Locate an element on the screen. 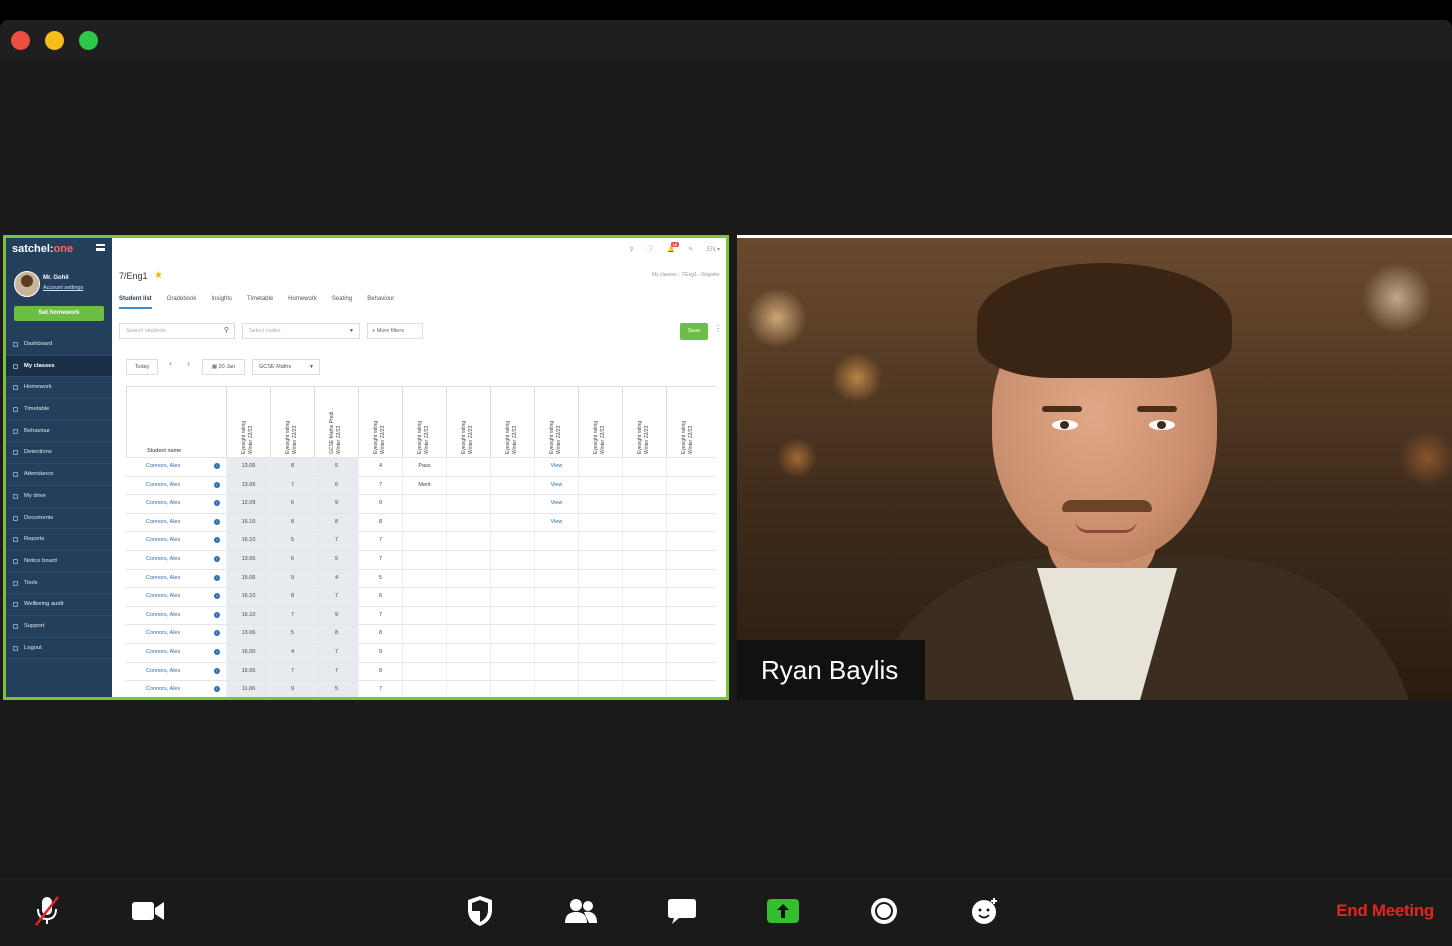  notification-bell-icon: 🔔16 is located at coordinates (670, 249).